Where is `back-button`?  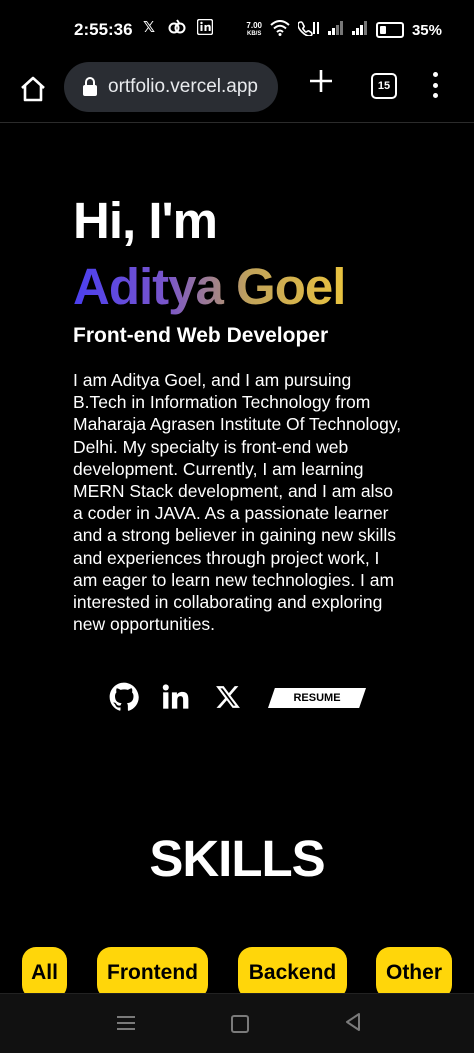 back-button is located at coordinates (353, 1022).